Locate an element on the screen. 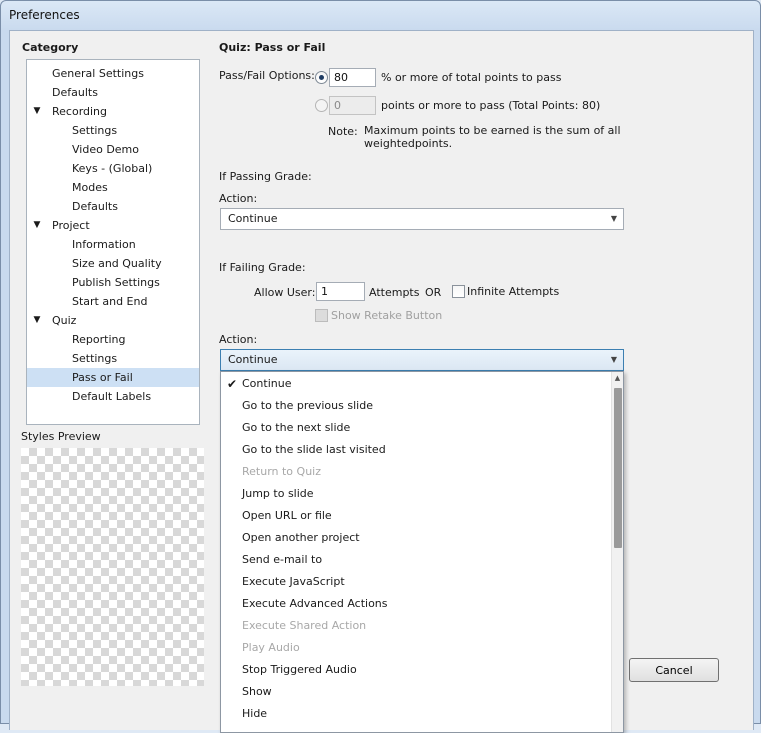 Image resolution: width=761 pixels, height=733 pixels. tree-item-label: Quiz is located at coordinates (64, 320).